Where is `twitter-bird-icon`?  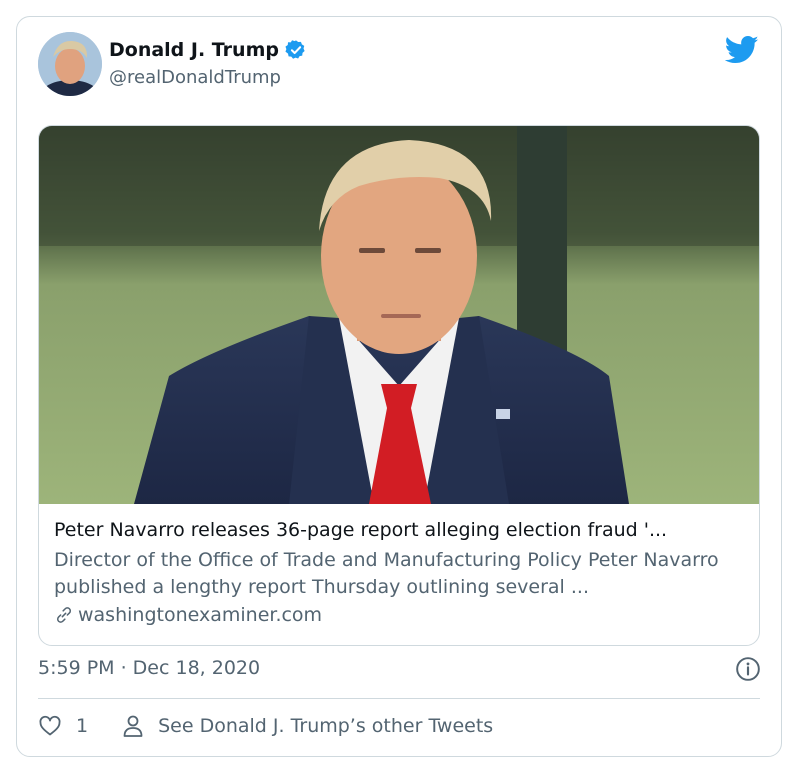
twitter-bird-icon is located at coordinates (742, 50).